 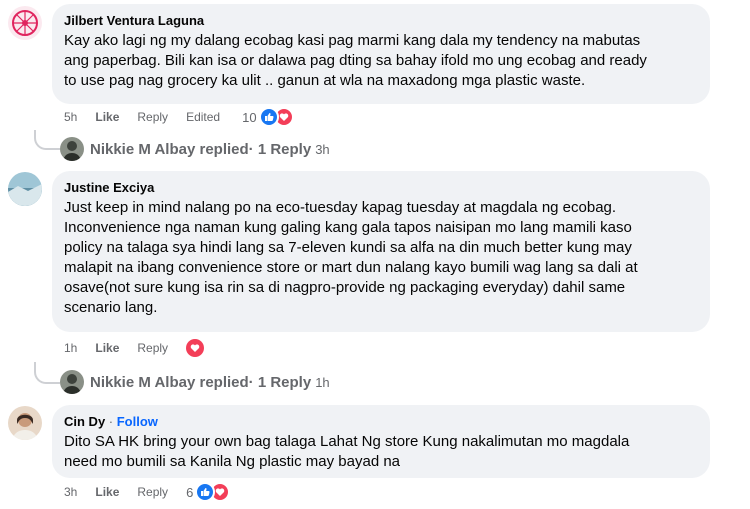 What do you see at coordinates (190, 492) in the screenshot?
I see `reaction-count: 6` at bounding box center [190, 492].